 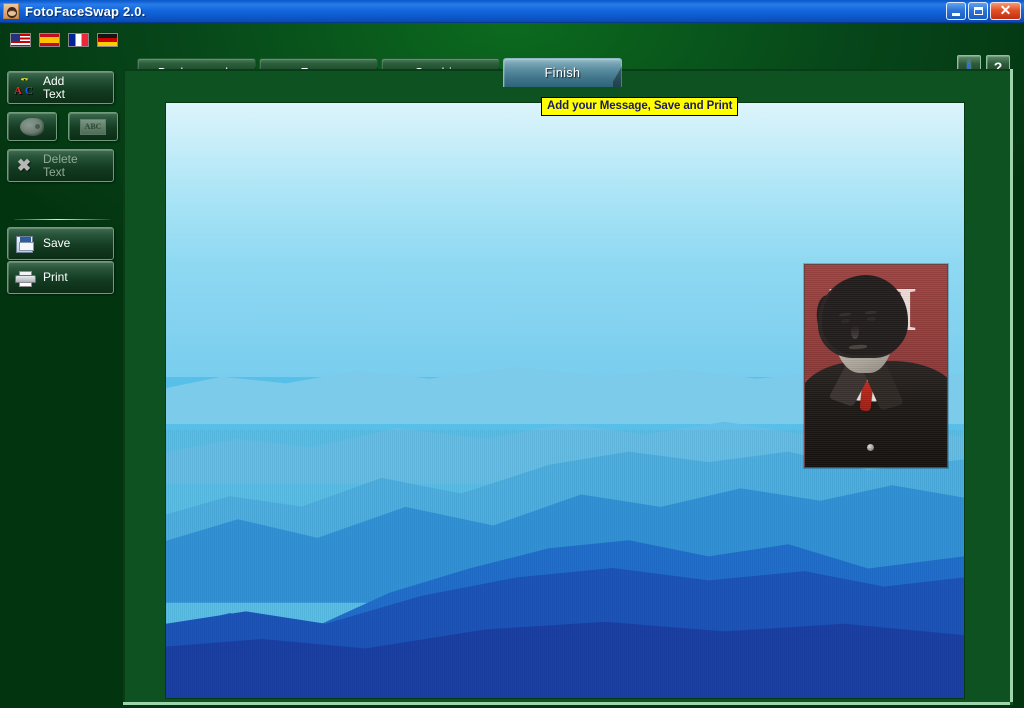 I want to click on text-color-button, so click(x=32, y=126).